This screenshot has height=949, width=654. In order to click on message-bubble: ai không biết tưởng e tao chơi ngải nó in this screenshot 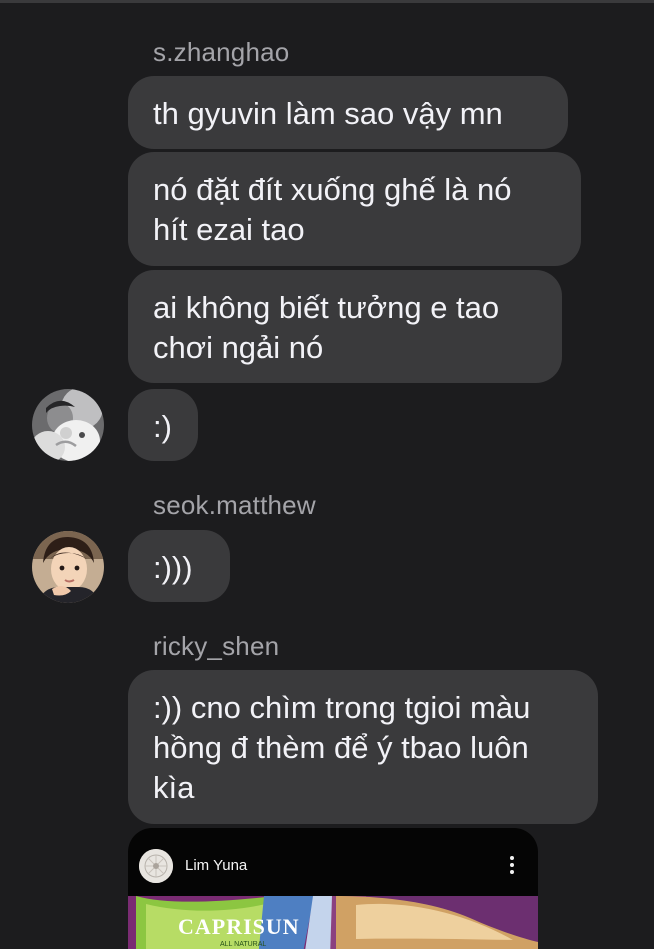, I will do `click(345, 326)`.